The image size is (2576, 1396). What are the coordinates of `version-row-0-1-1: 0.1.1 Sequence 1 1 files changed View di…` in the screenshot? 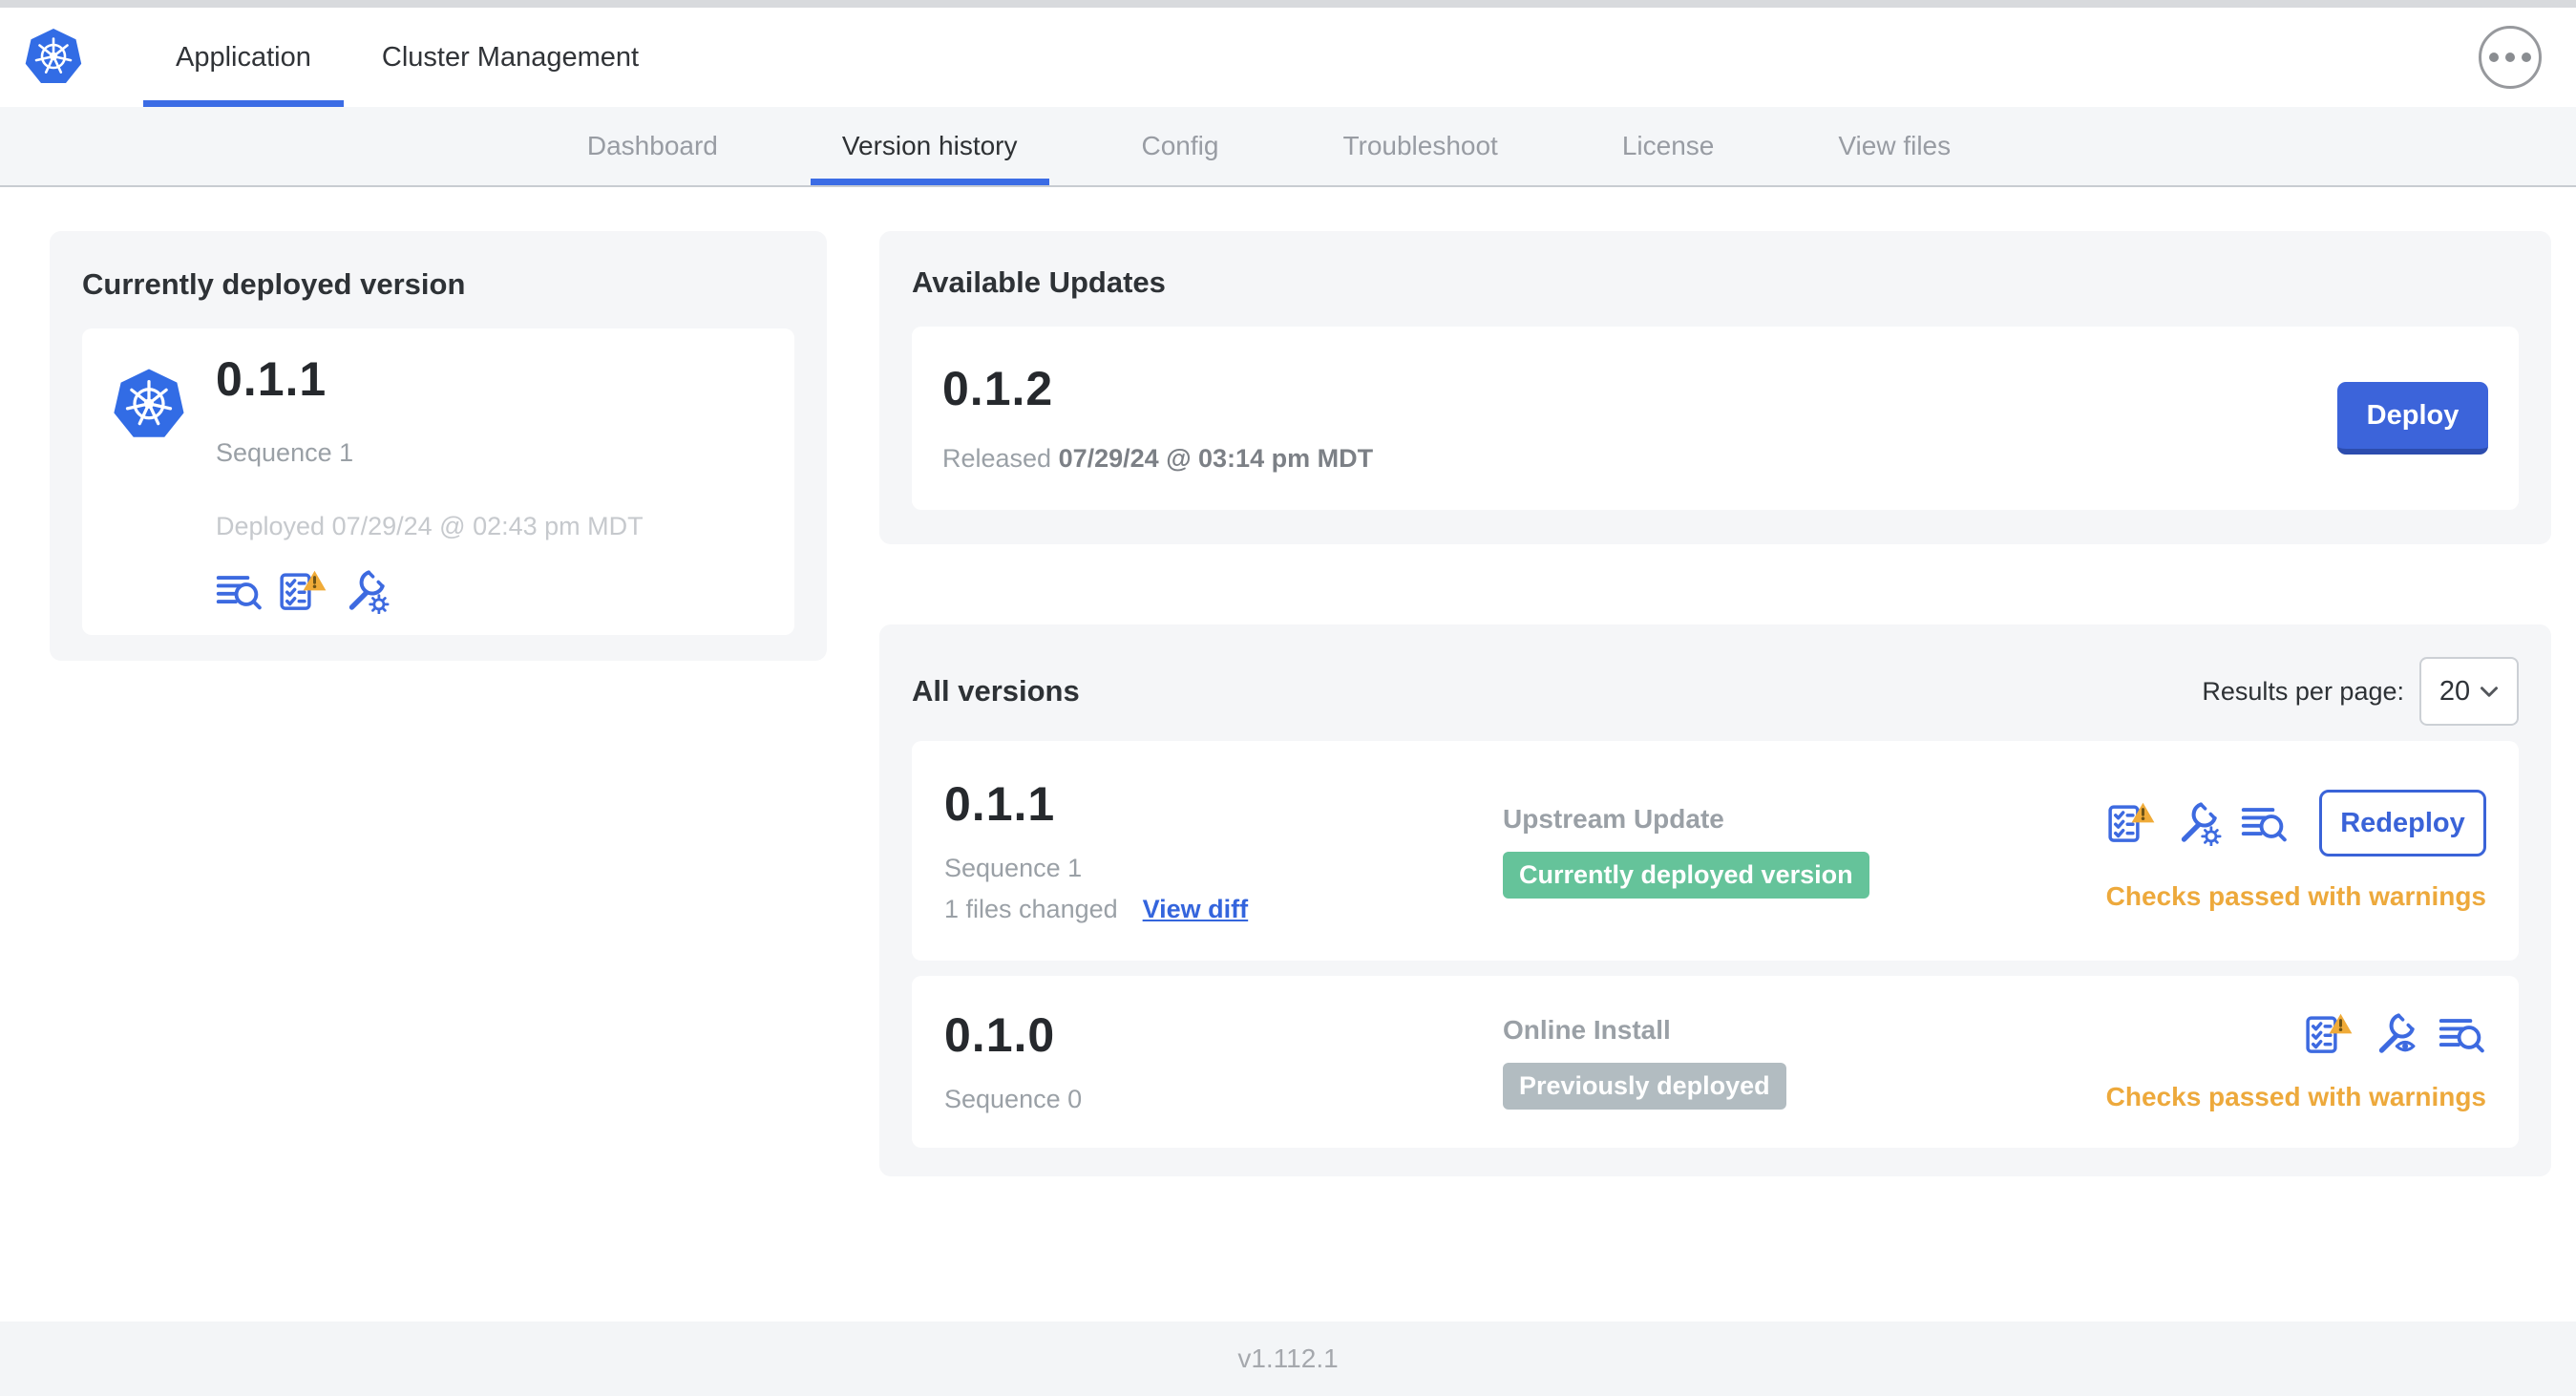 It's located at (1715, 851).